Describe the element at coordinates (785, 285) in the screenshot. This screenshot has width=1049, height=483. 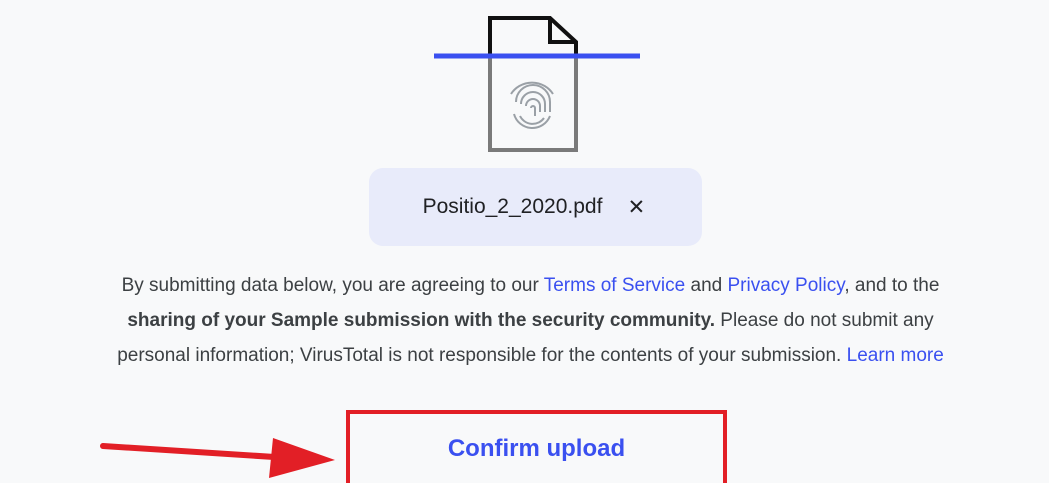
I see `privacy-policy-link: Privacy Policy` at that location.